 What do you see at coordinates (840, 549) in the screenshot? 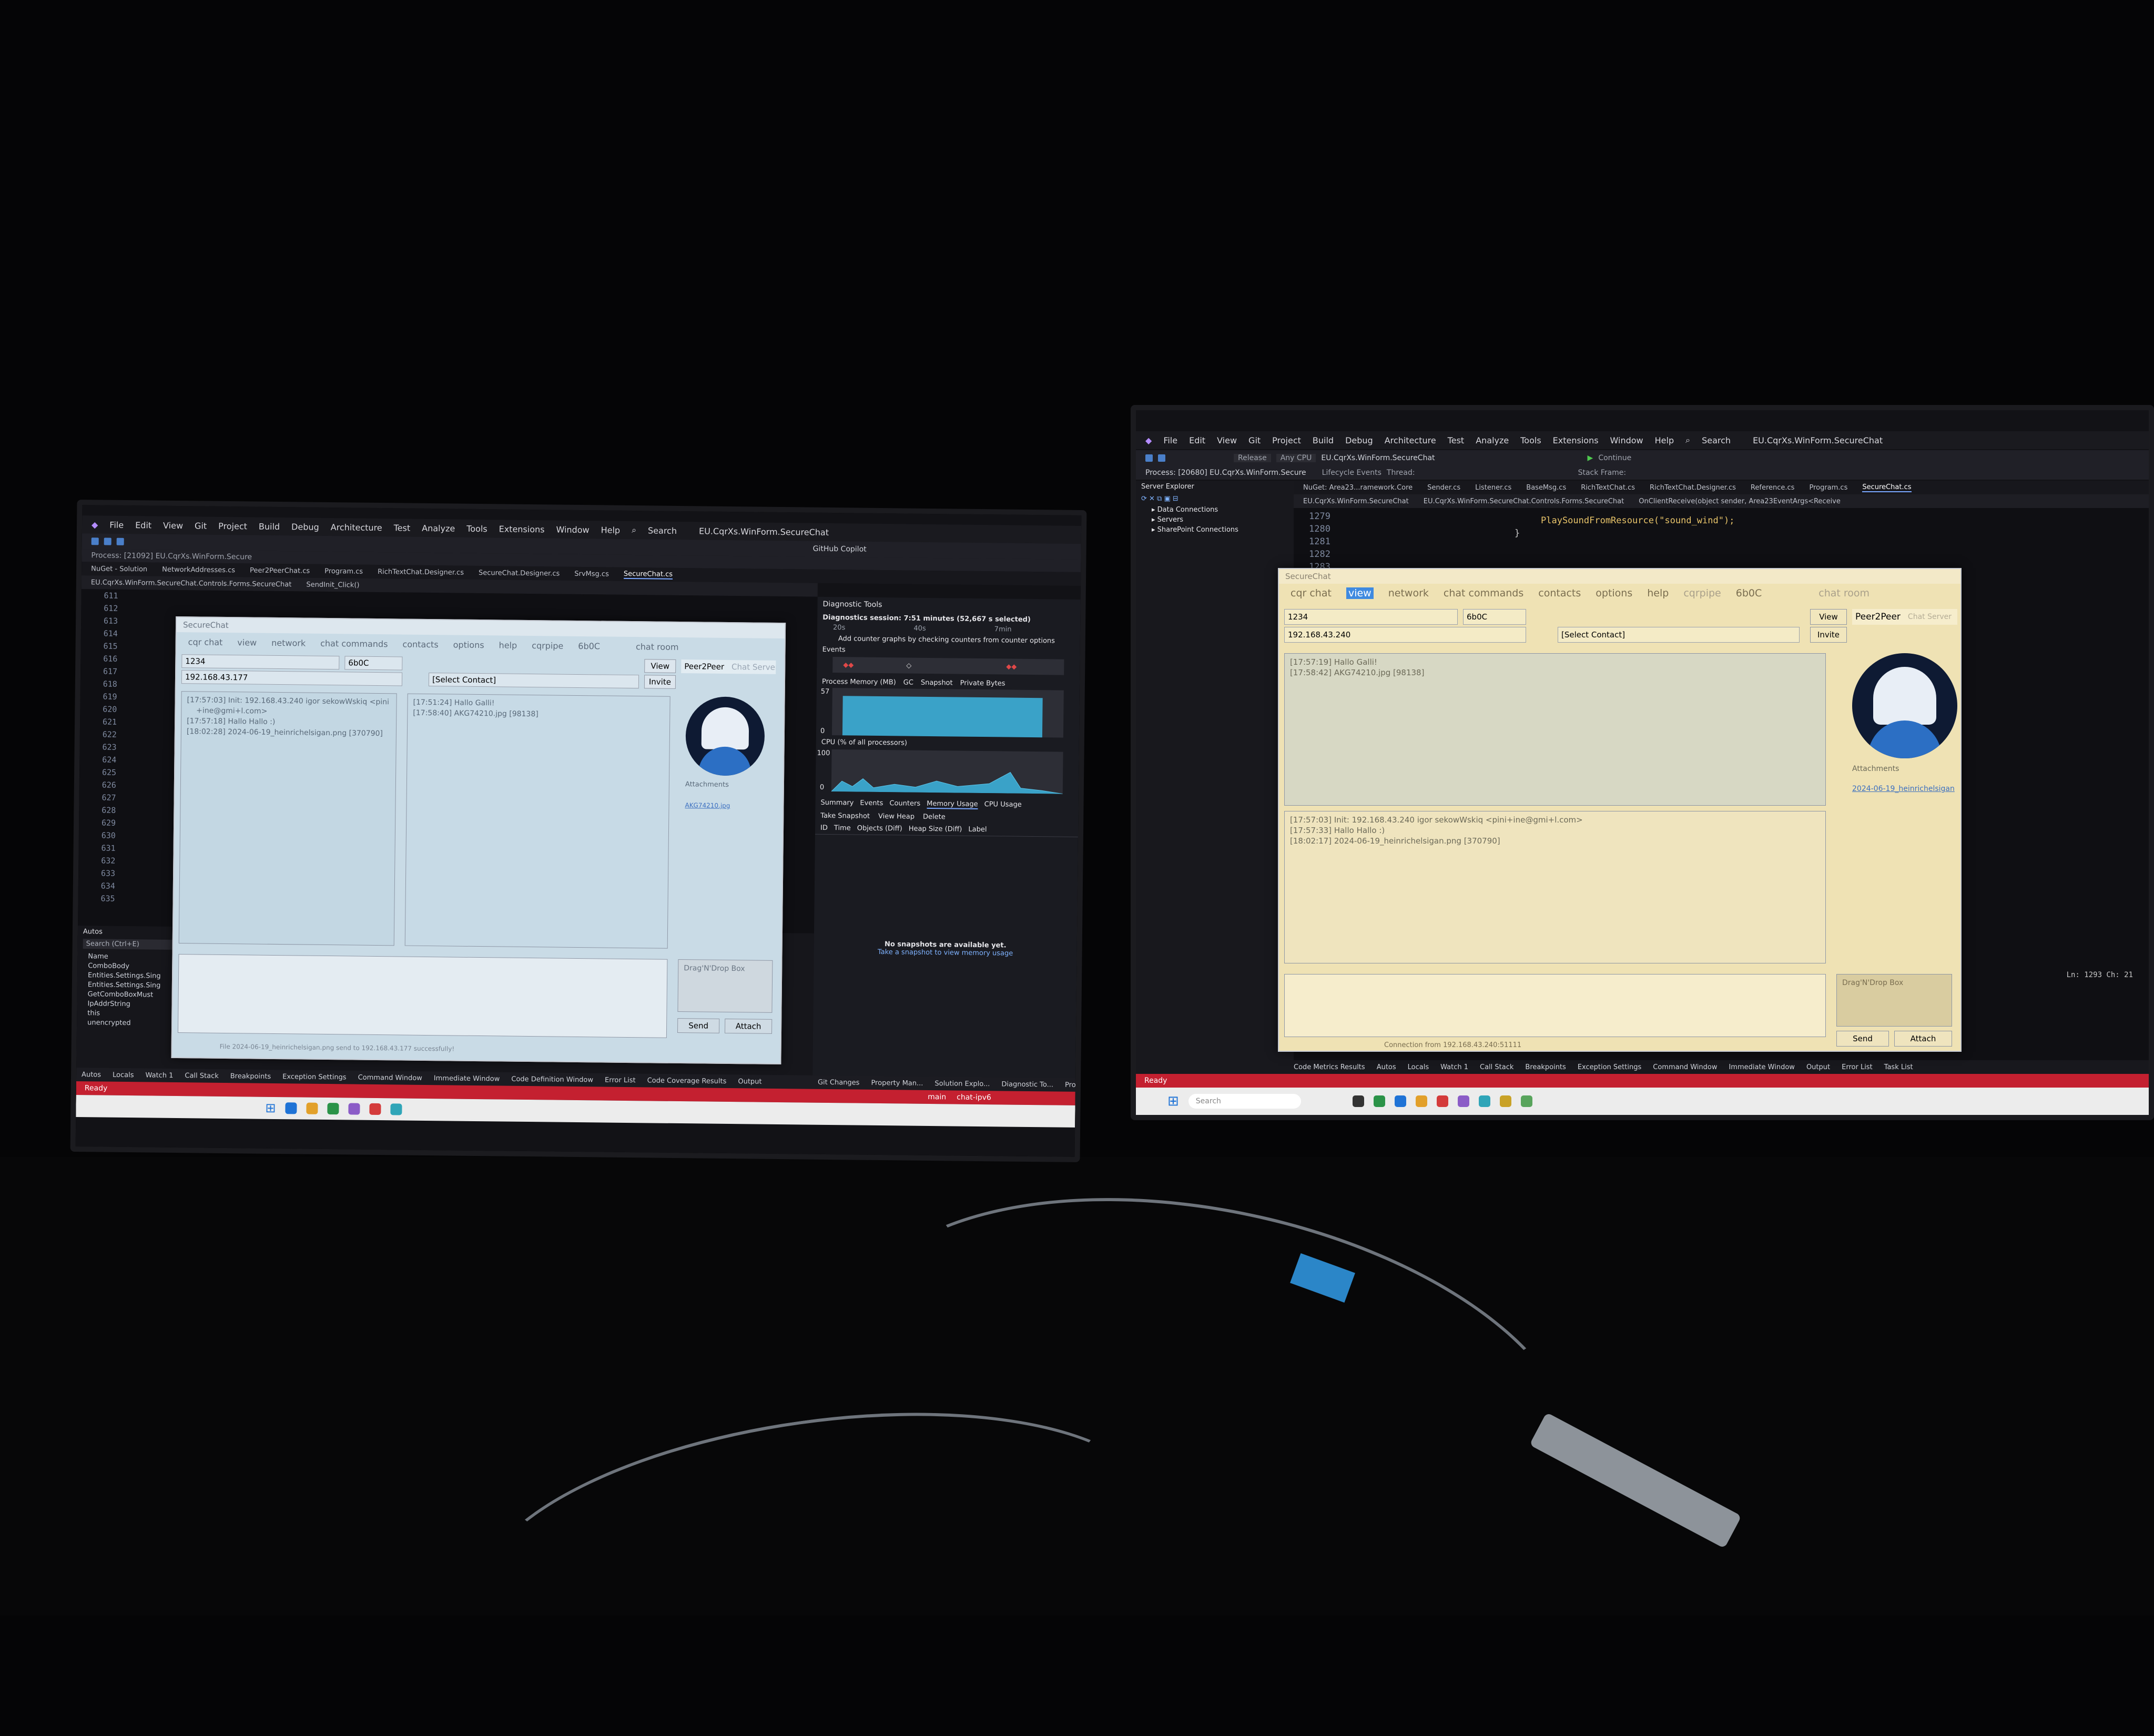
I see `copilot-label: GitHub Copilot` at bounding box center [840, 549].